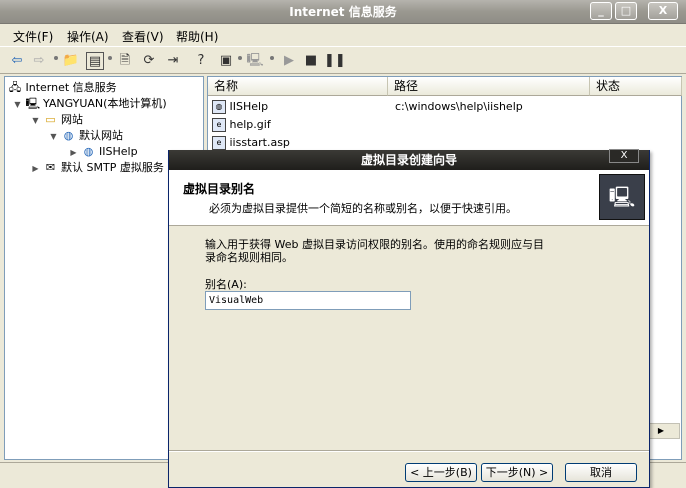 This screenshot has width=686, height=488. Describe the element at coordinates (197, 36) in the screenshot. I see `menu-help: 帮助(H)` at that location.